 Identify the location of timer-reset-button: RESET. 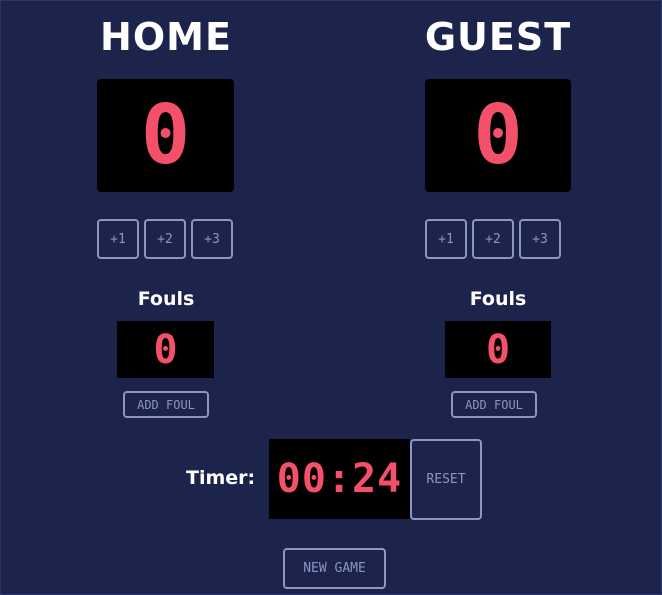
(446, 479).